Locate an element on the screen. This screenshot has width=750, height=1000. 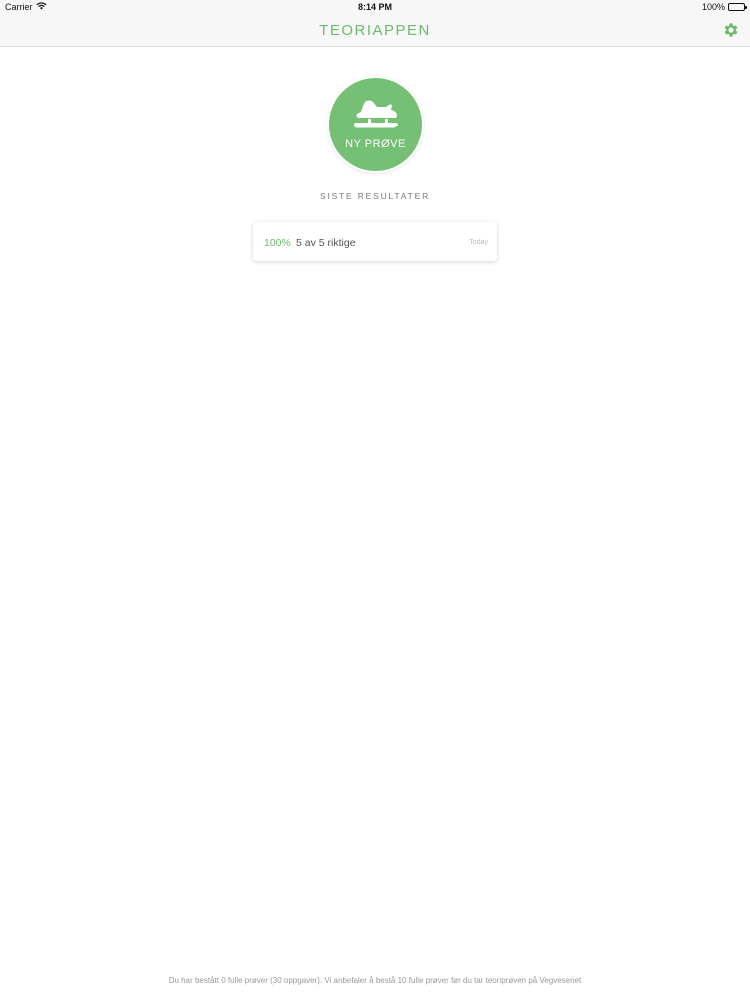
result-item: 100% 5 av 5 riktige Today is located at coordinates (375, 241).